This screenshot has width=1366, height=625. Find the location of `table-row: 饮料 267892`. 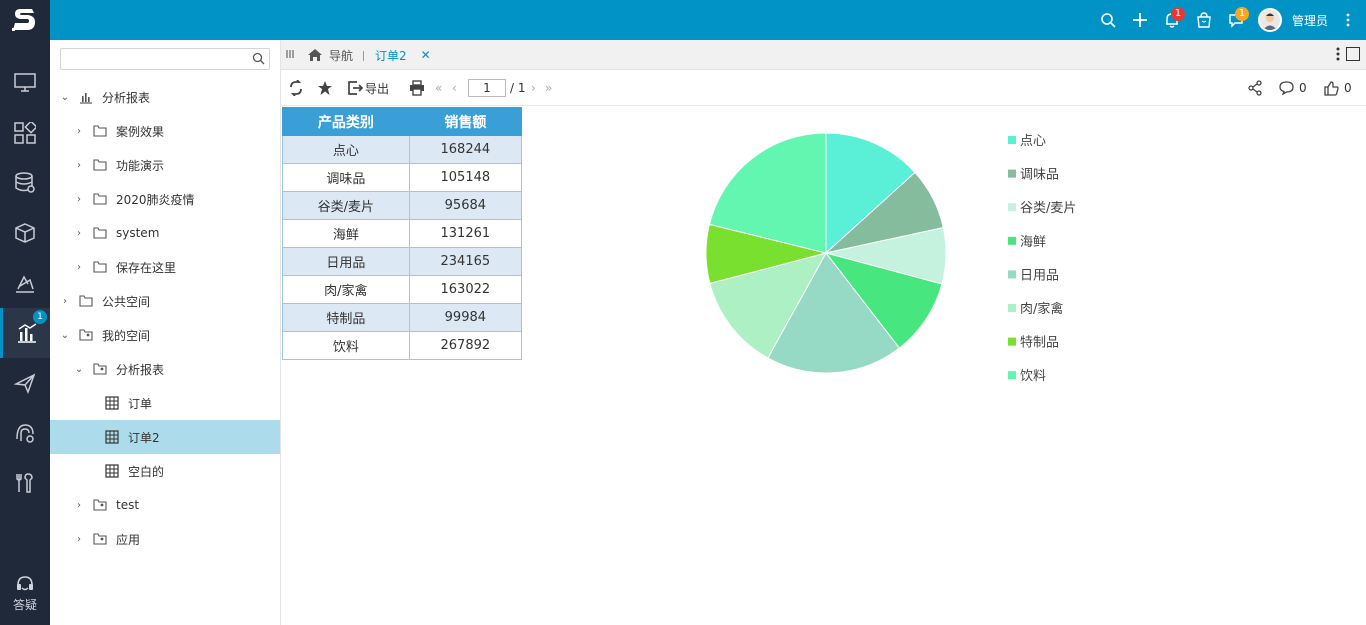

table-row: 饮料 267892 is located at coordinates (402, 345).